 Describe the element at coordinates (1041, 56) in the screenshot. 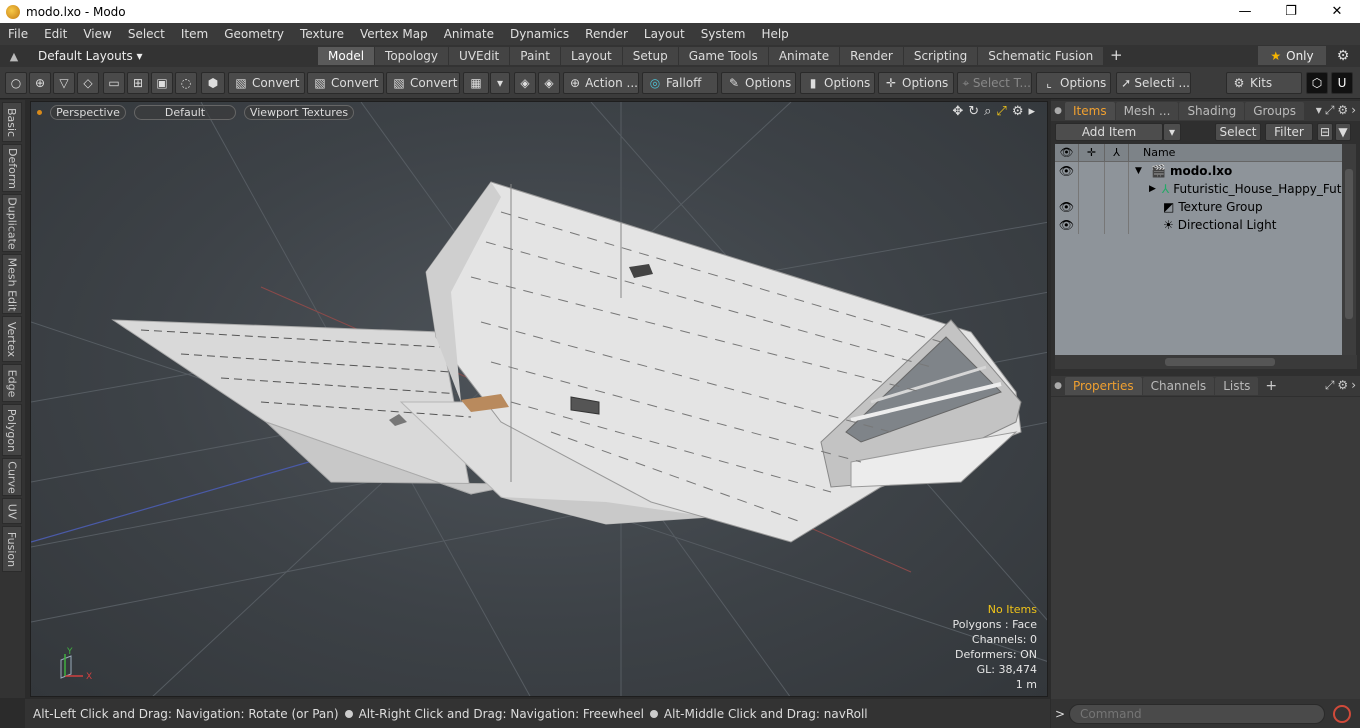

I see `tab-schematic-fusion: Schematic Fusion` at that location.